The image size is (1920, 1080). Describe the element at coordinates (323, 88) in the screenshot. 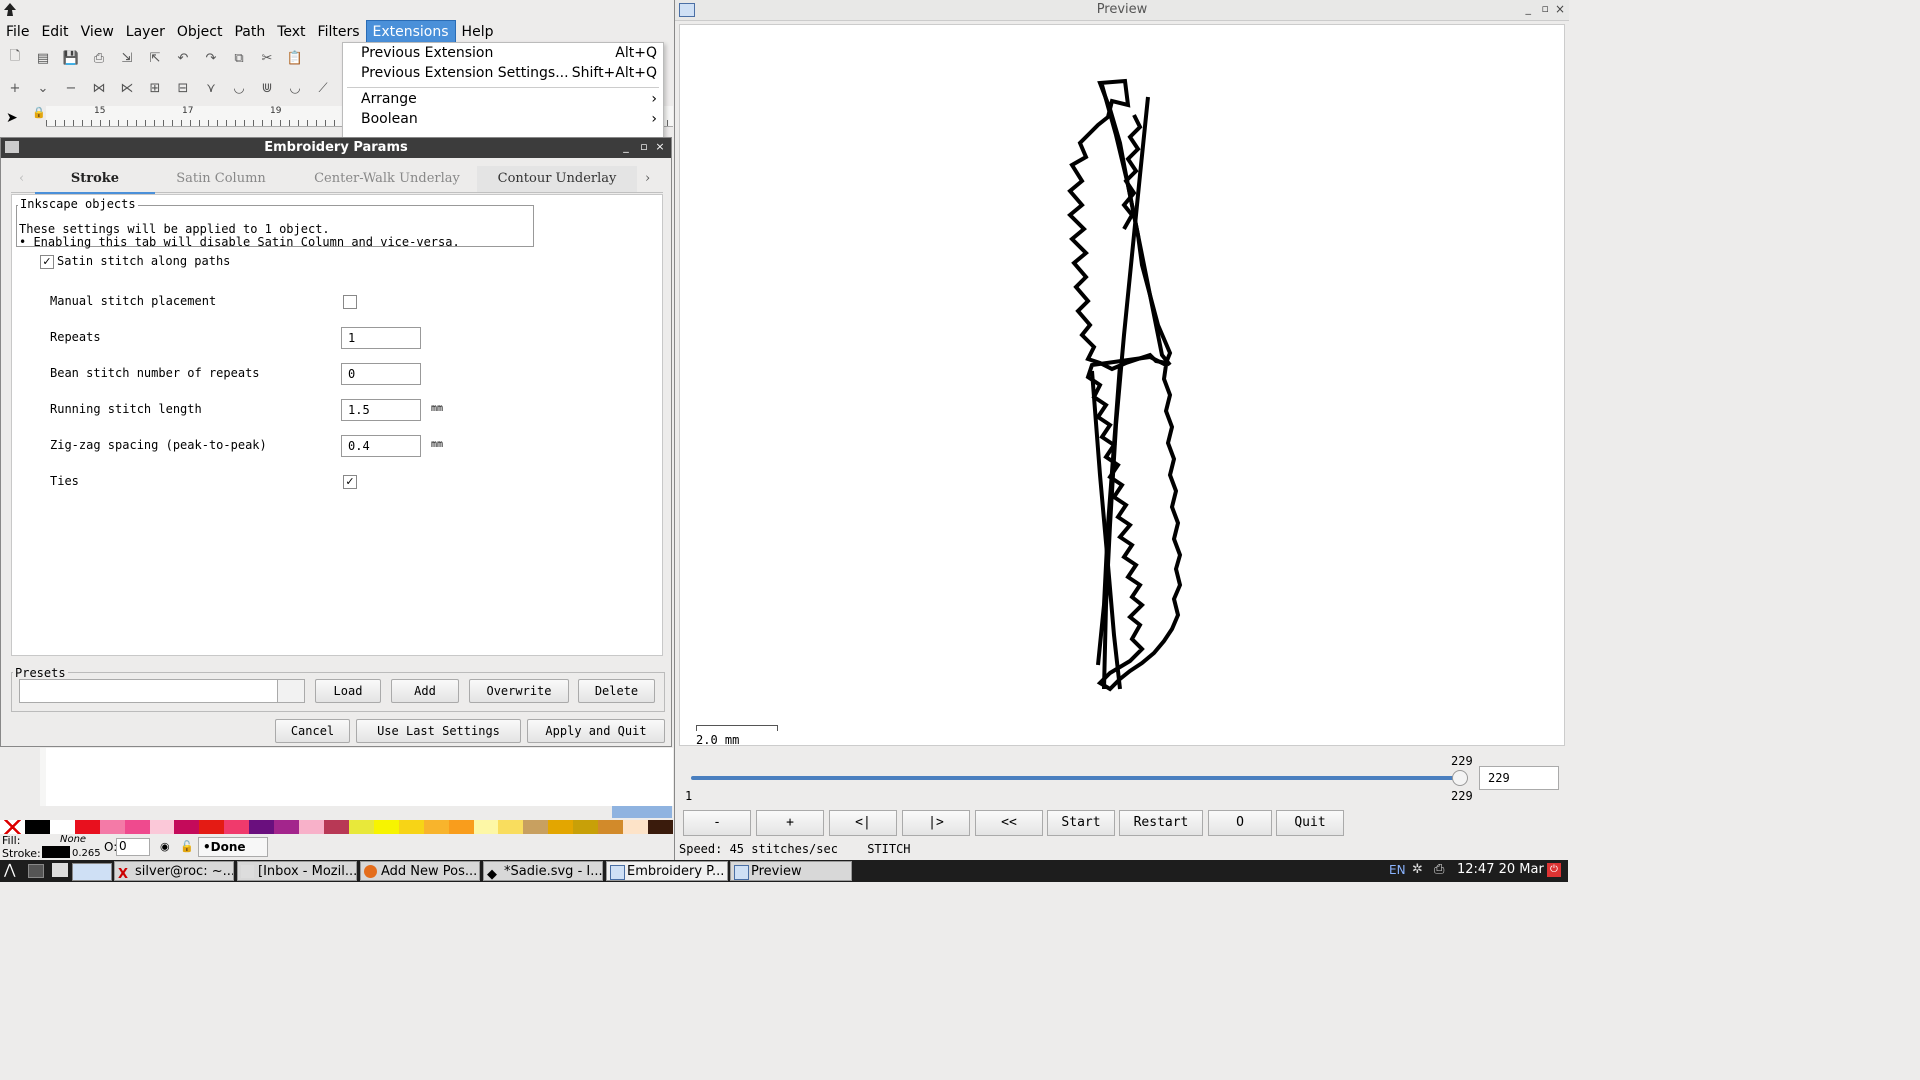

I see `line-segment-icon: ⟋` at that location.